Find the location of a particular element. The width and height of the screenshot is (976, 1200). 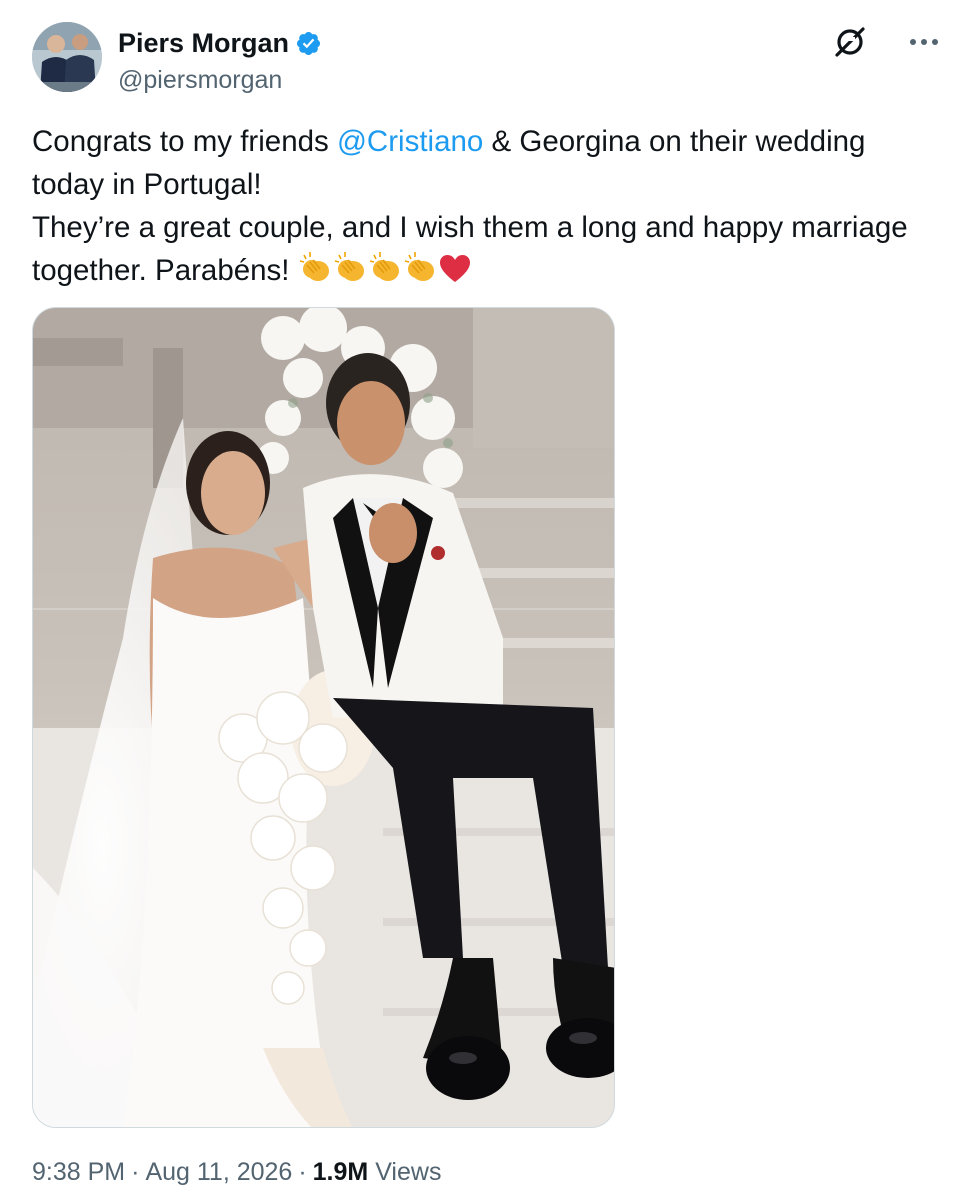

mention-link: @Cristiano is located at coordinates (410, 141).